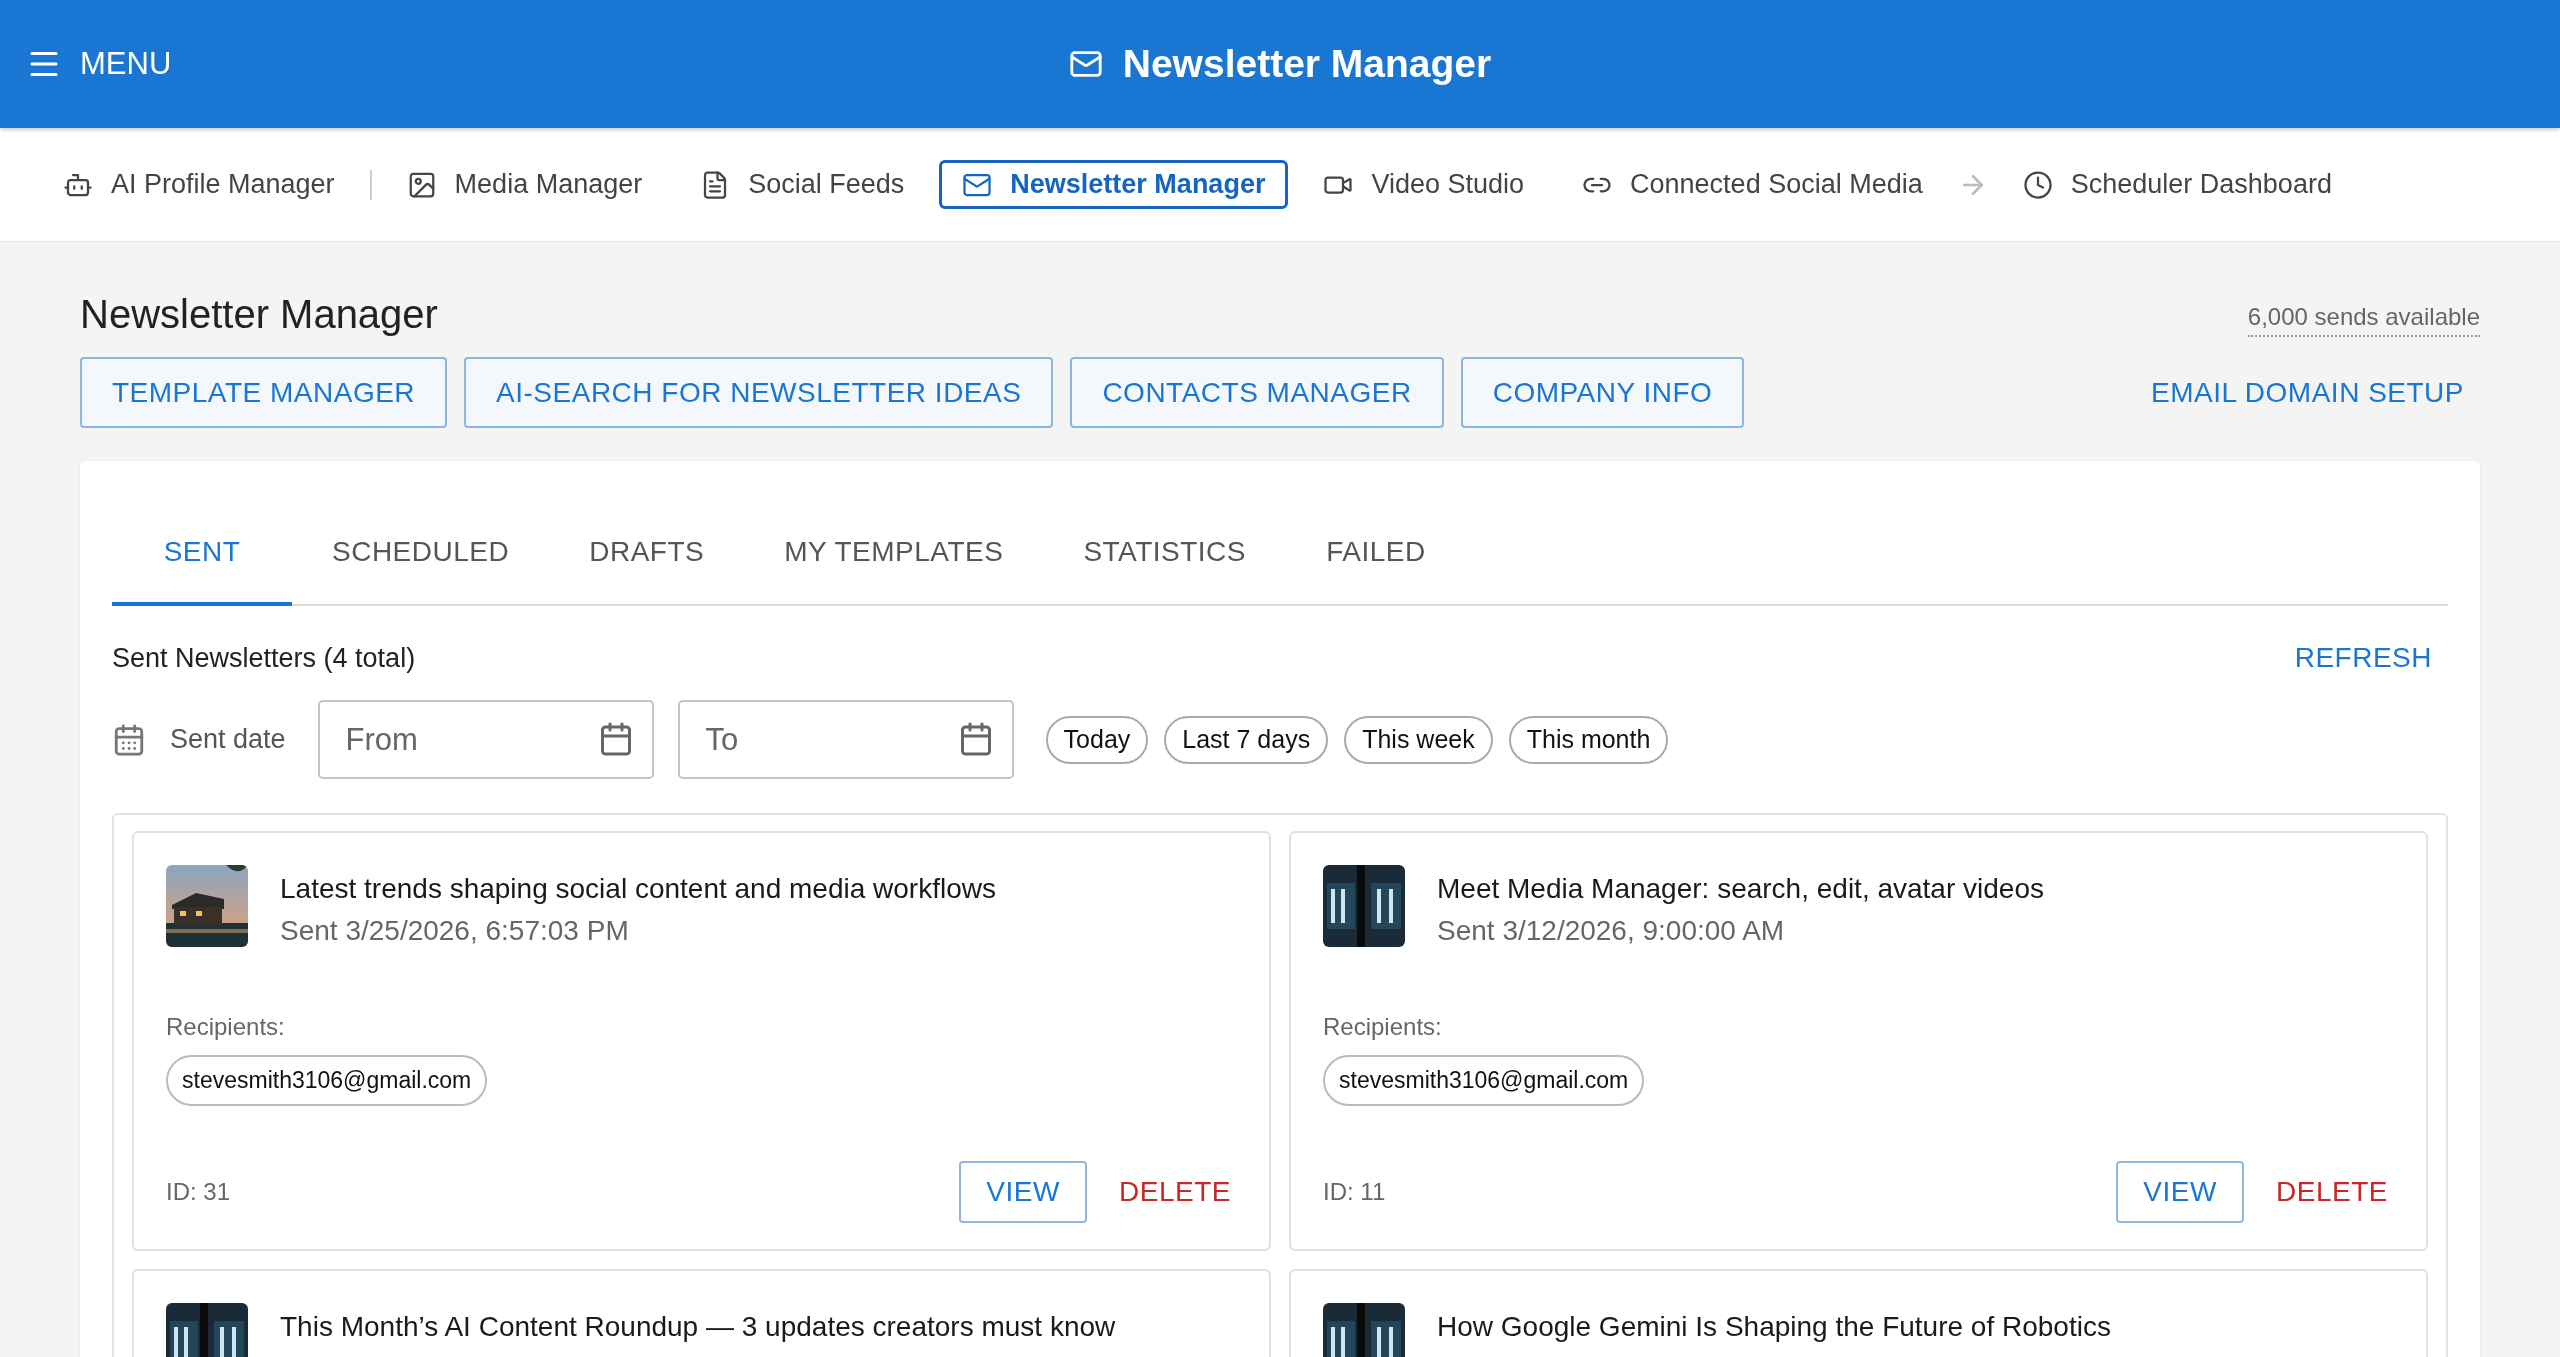  Describe the element at coordinates (264, 658) in the screenshot. I see `list-heading: Sent Newsletters (4 total)` at that location.